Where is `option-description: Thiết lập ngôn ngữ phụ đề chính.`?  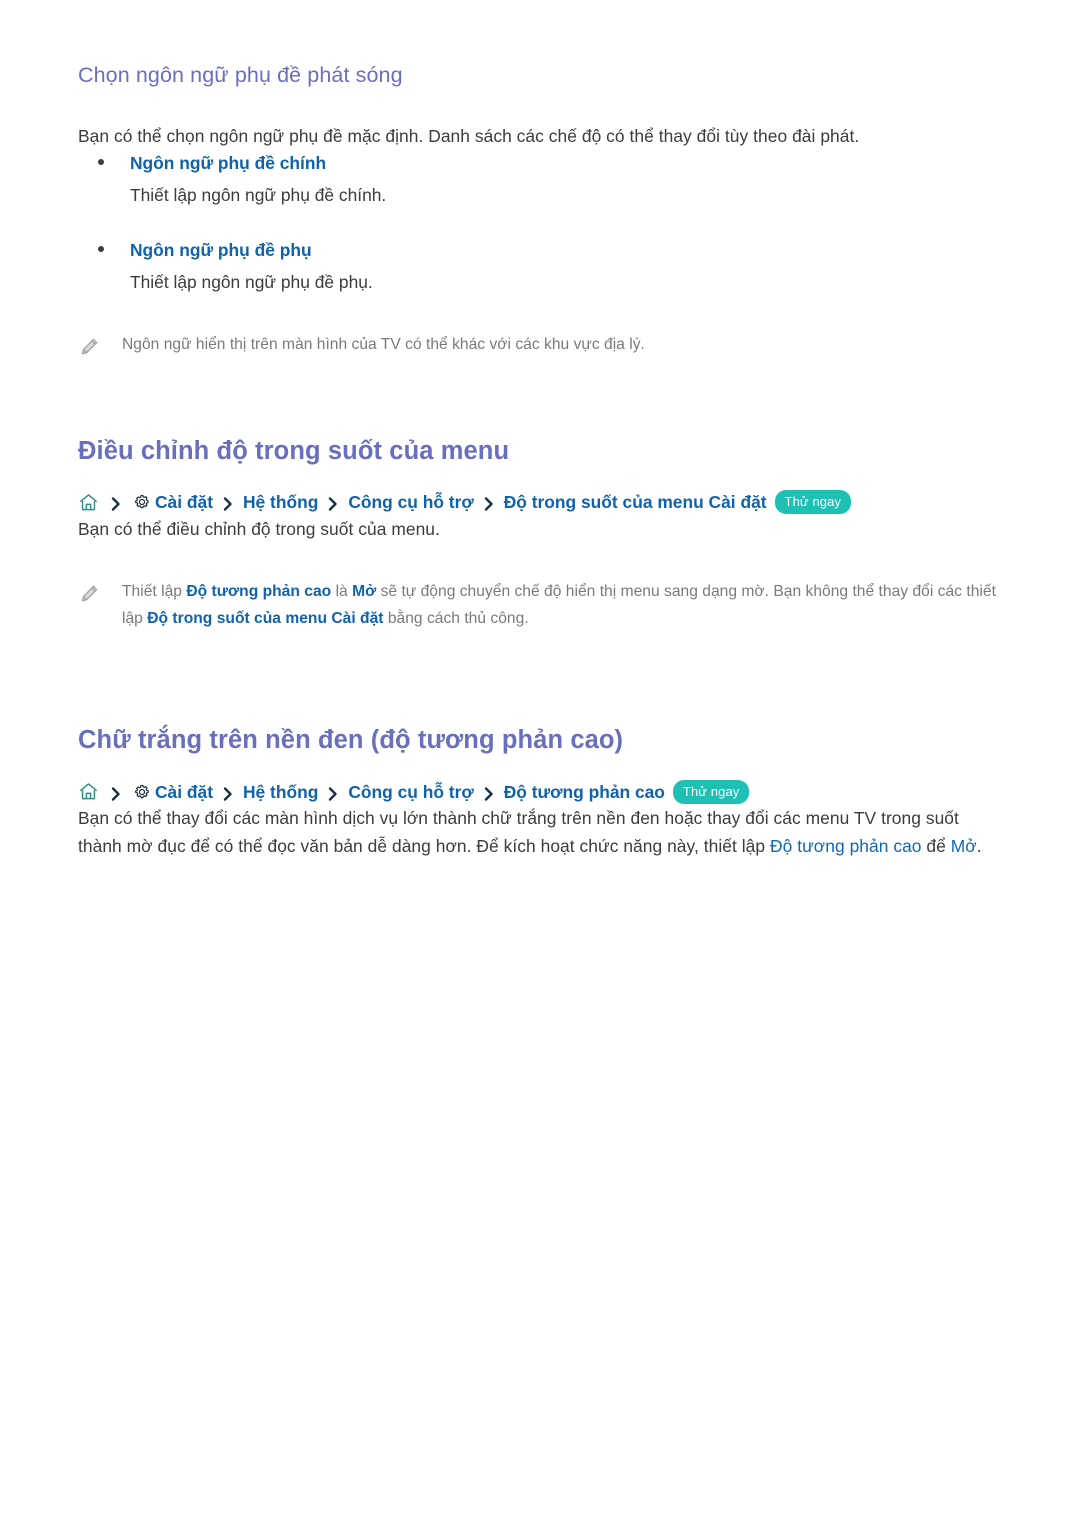 option-description: Thiết lập ngôn ngữ phụ đề chính. is located at coordinates (258, 195).